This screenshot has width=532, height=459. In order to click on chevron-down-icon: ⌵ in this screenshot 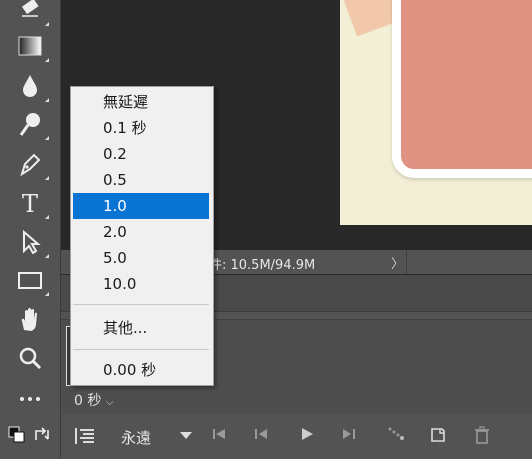, I will do `click(109, 402)`.